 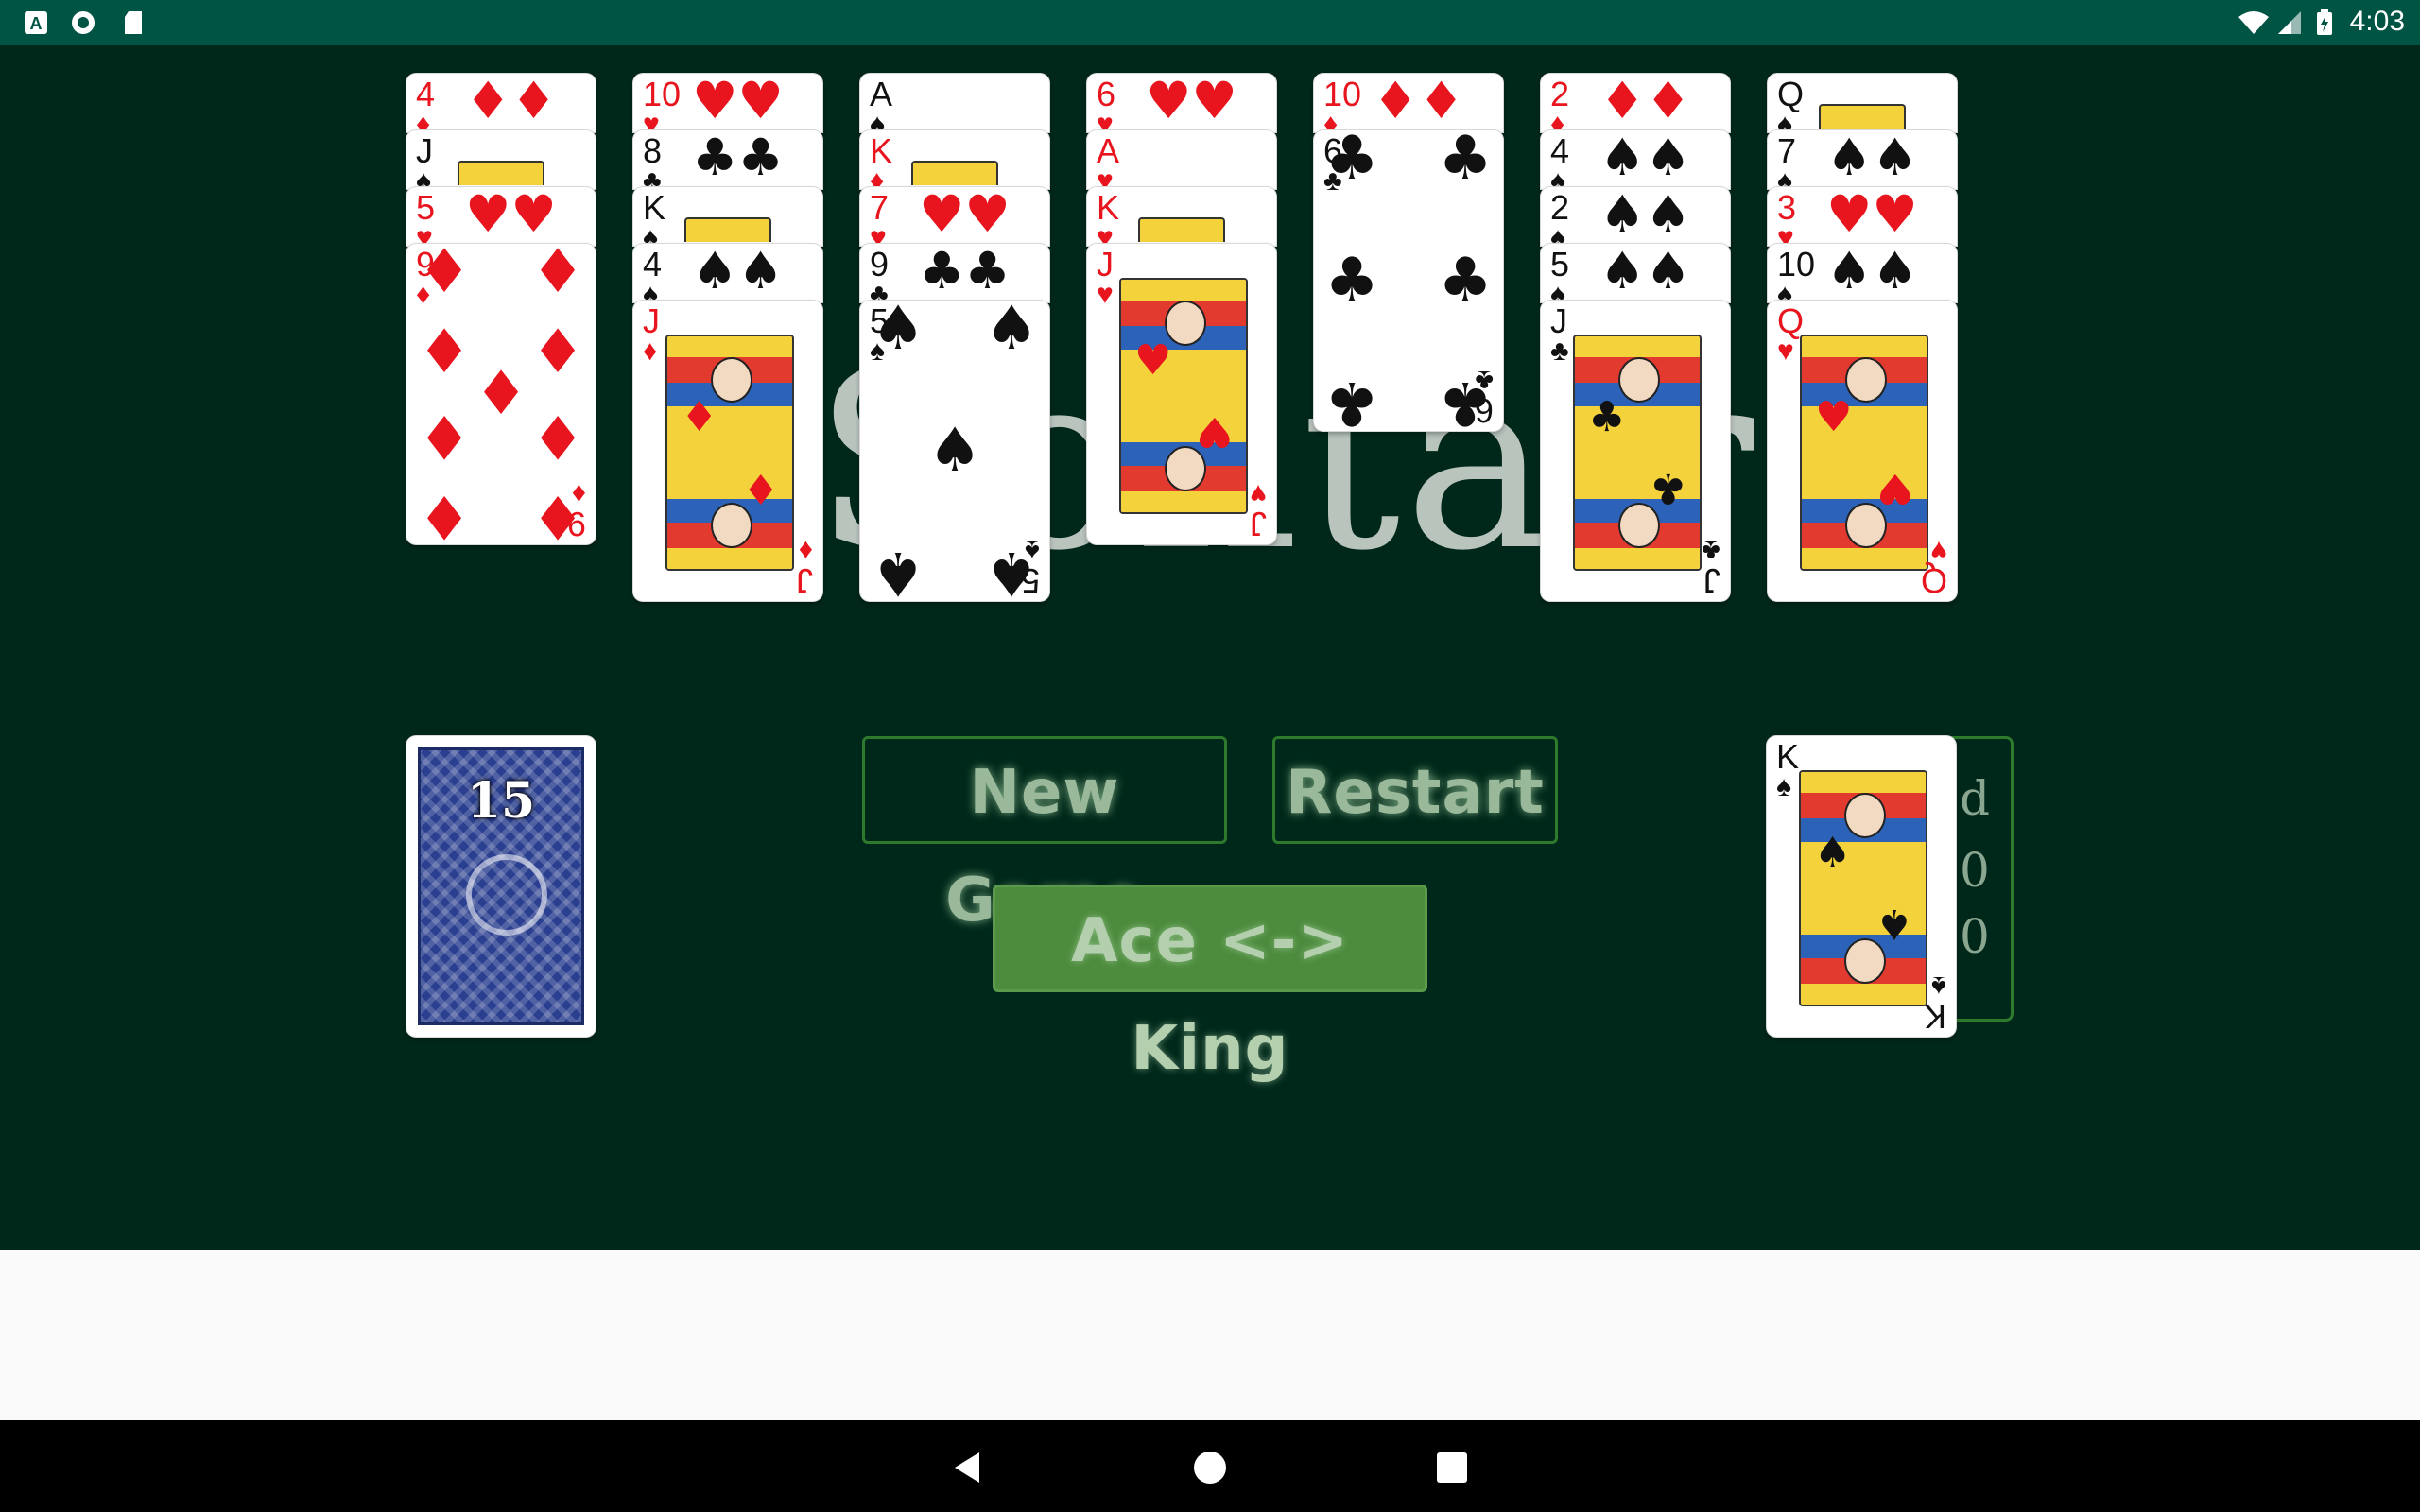 I want to click on card-rank: 7, so click(x=880, y=207).